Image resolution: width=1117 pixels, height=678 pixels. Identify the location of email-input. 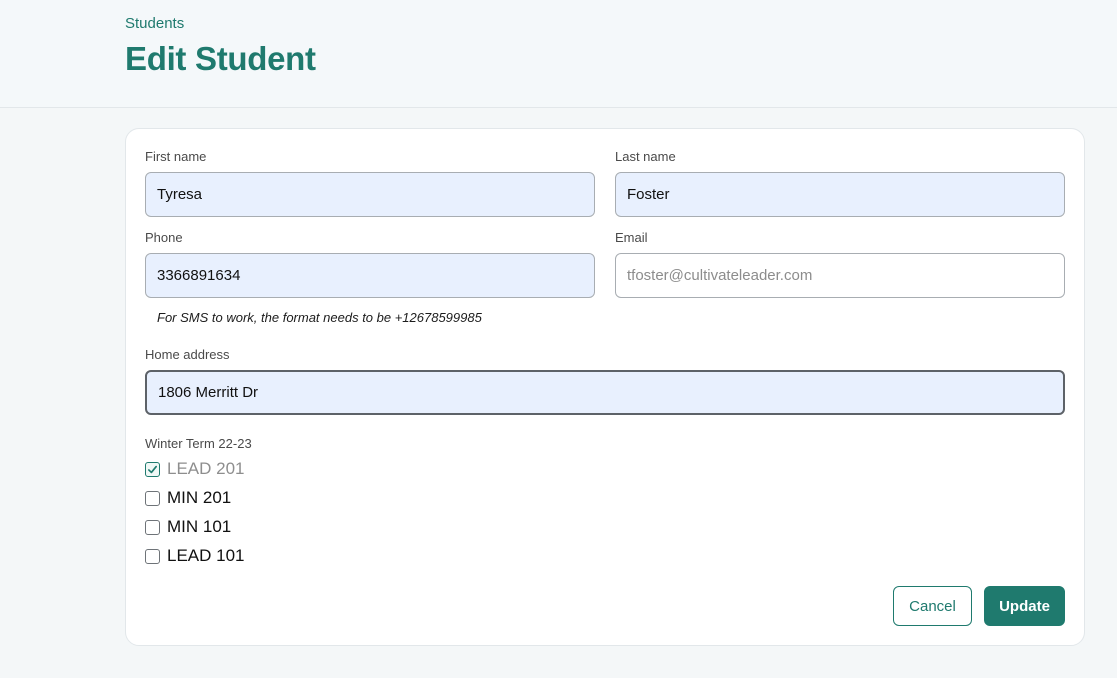
(840, 275).